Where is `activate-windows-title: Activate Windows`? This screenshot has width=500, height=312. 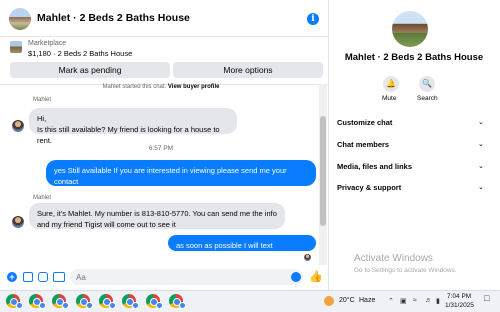 activate-windows-title: Activate Windows is located at coordinates (393, 258).